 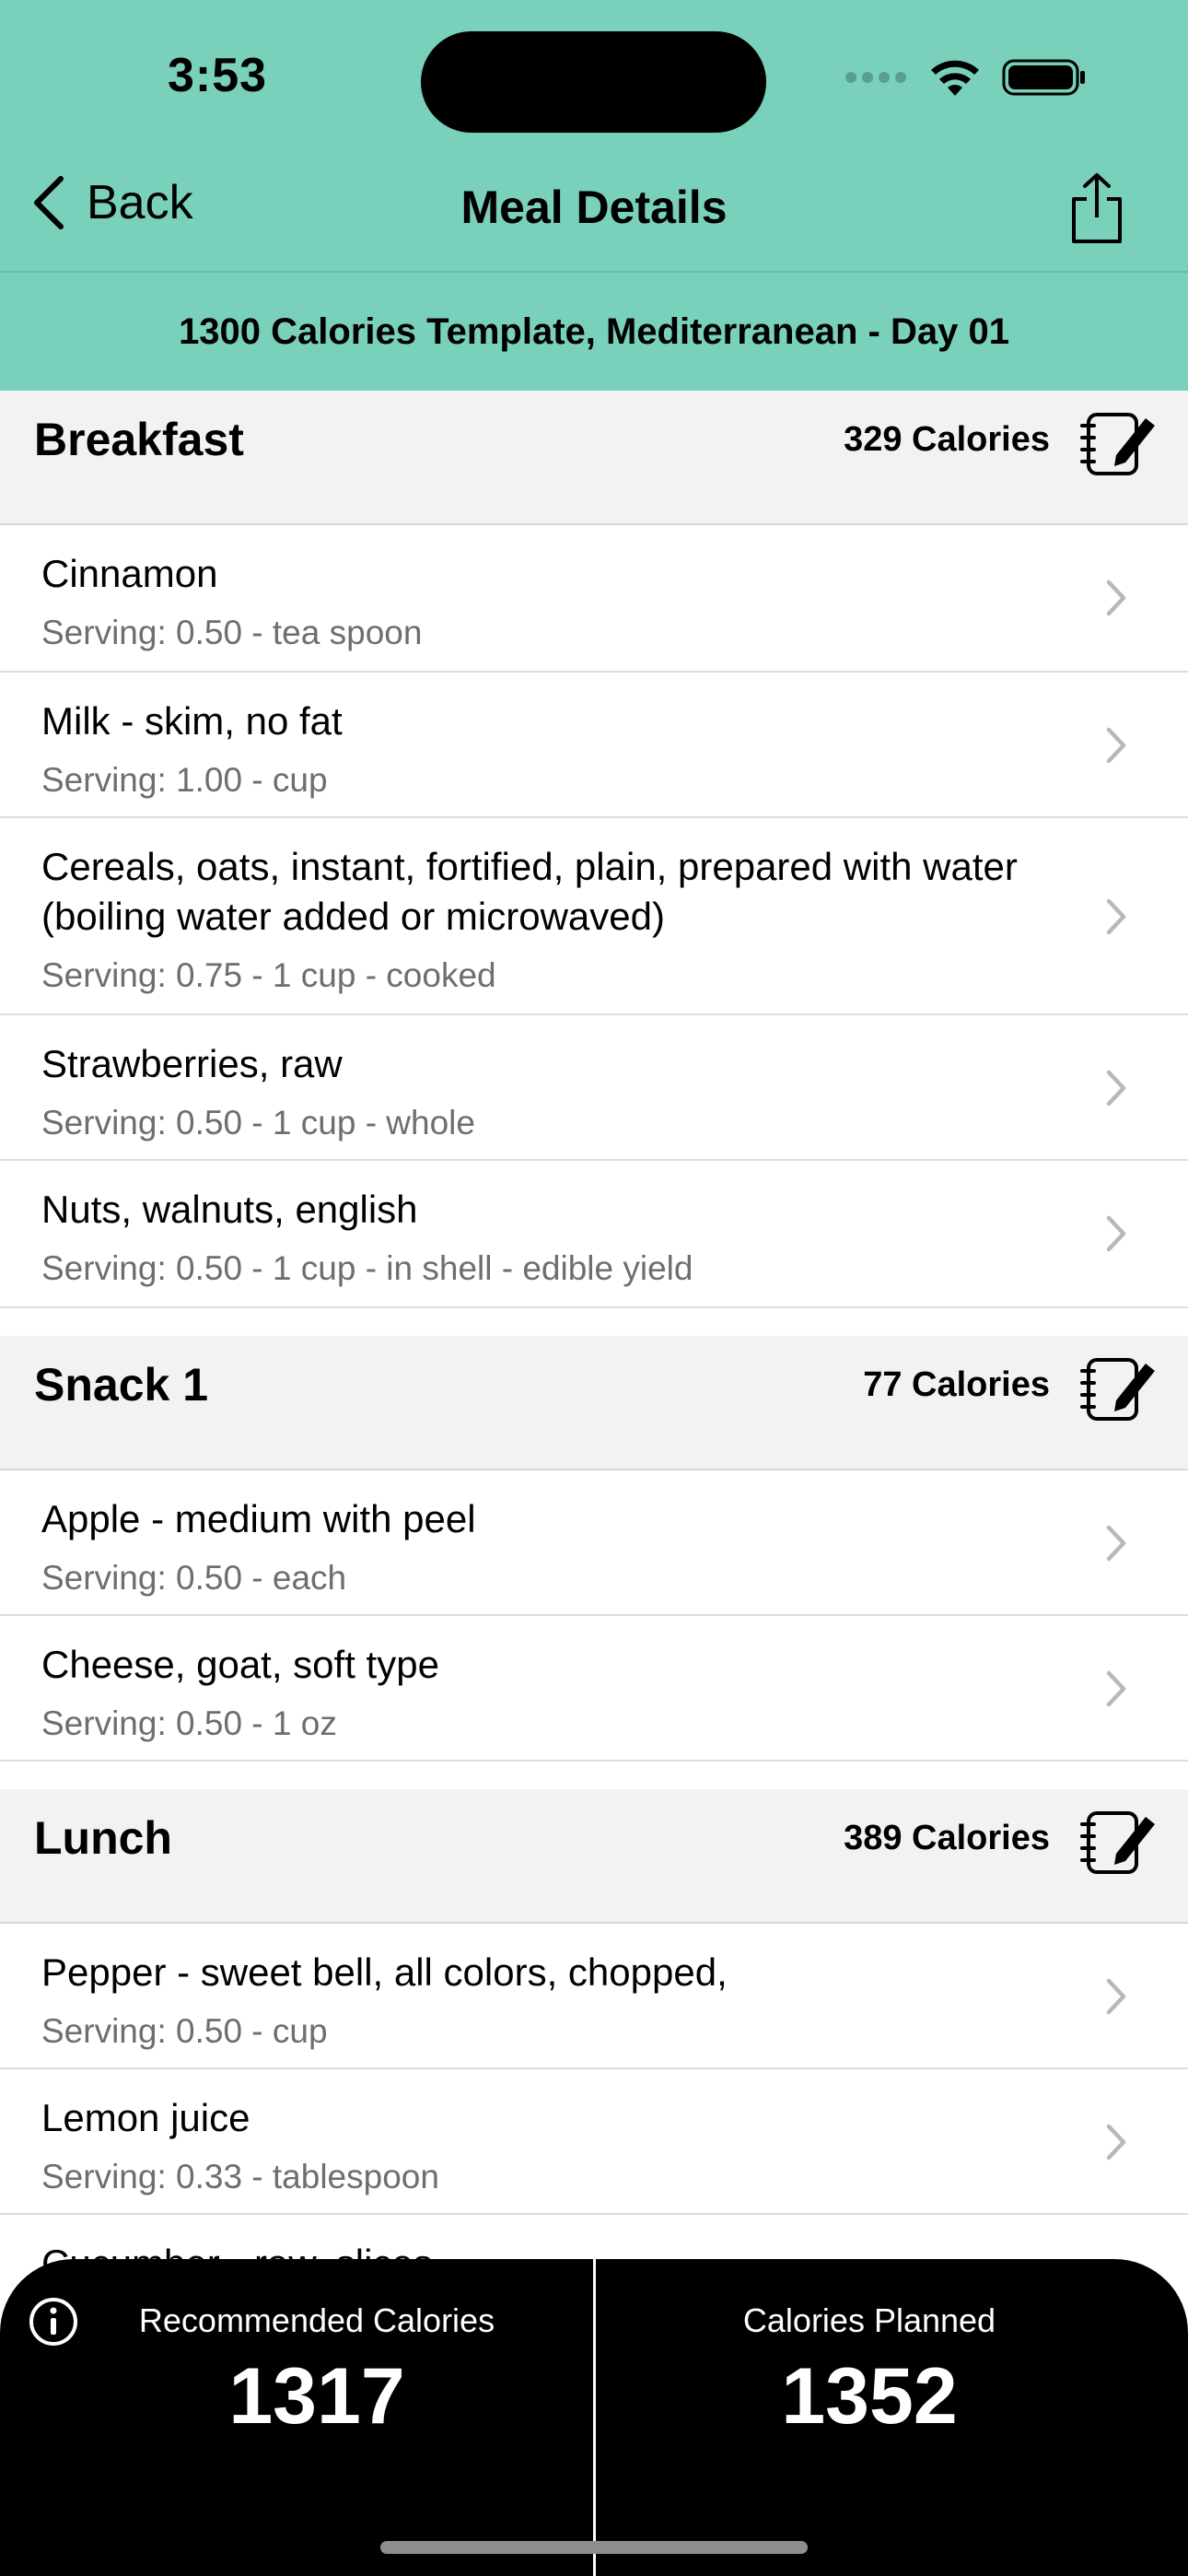 I want to click on food-serving: Serving: 0.50 - 1 oz, so click(x=189, y=1723).